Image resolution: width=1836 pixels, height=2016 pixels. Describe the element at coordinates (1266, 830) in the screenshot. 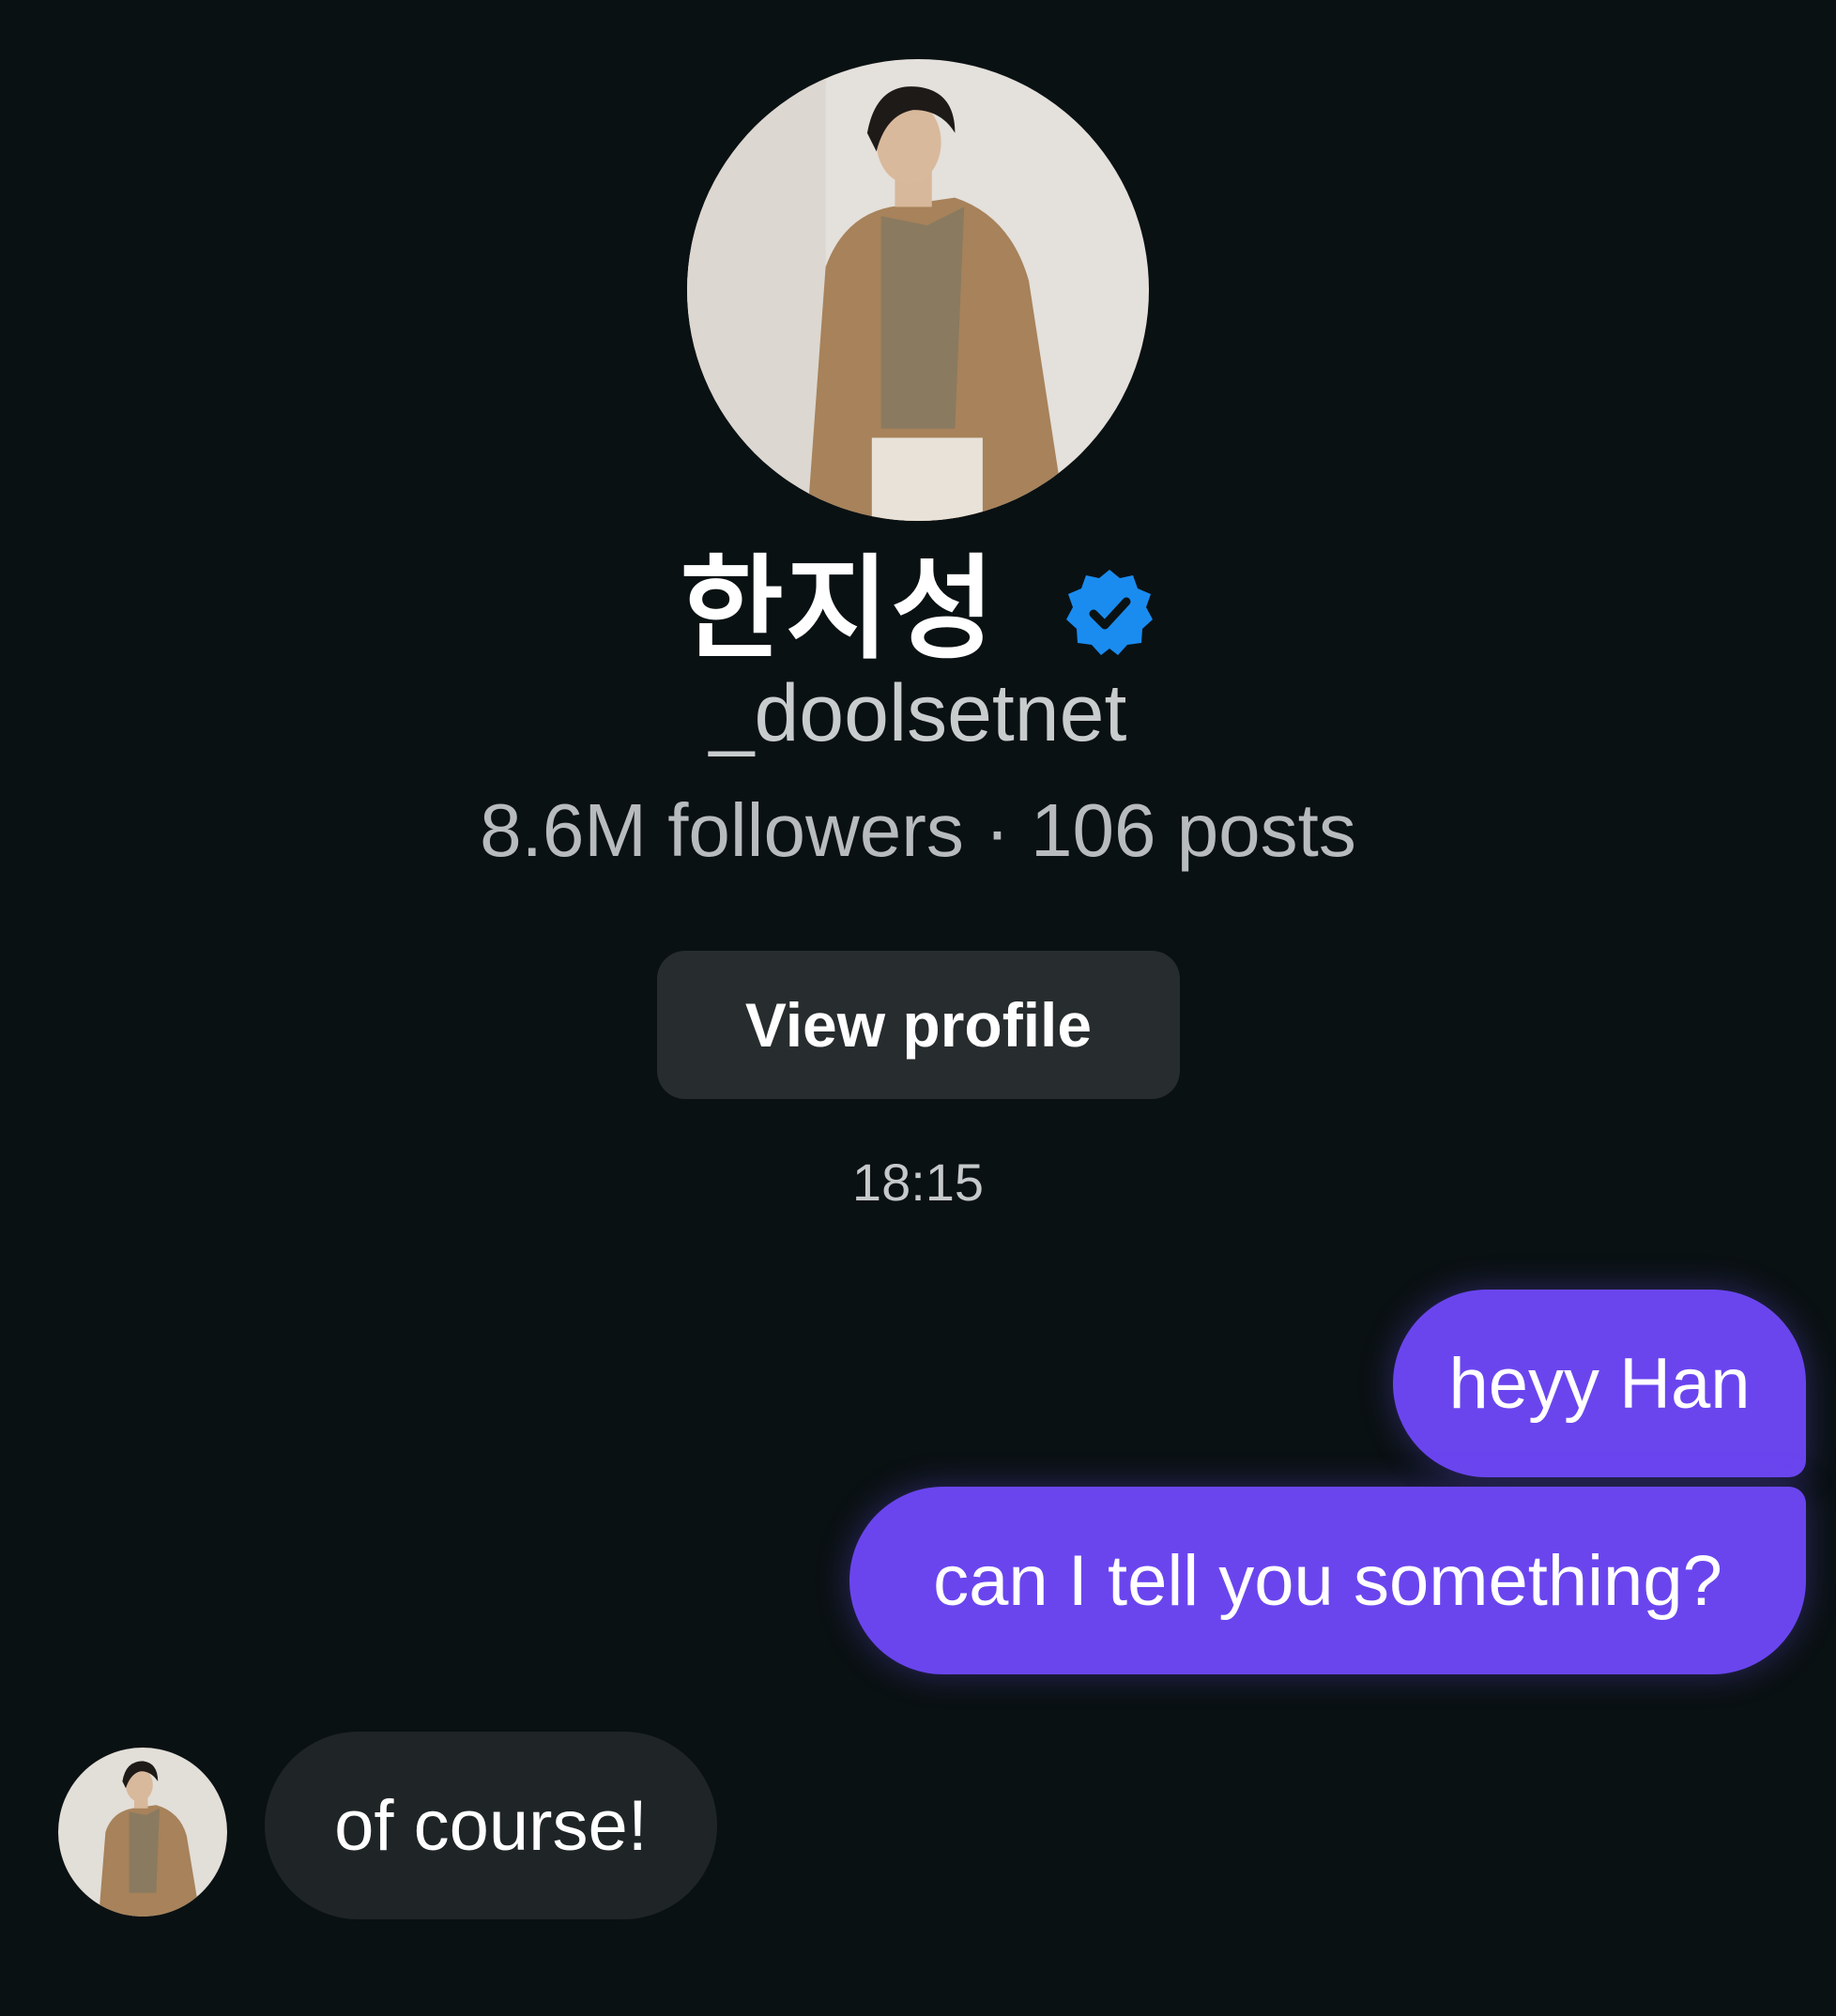

I see `posts-label: posts` at that location.